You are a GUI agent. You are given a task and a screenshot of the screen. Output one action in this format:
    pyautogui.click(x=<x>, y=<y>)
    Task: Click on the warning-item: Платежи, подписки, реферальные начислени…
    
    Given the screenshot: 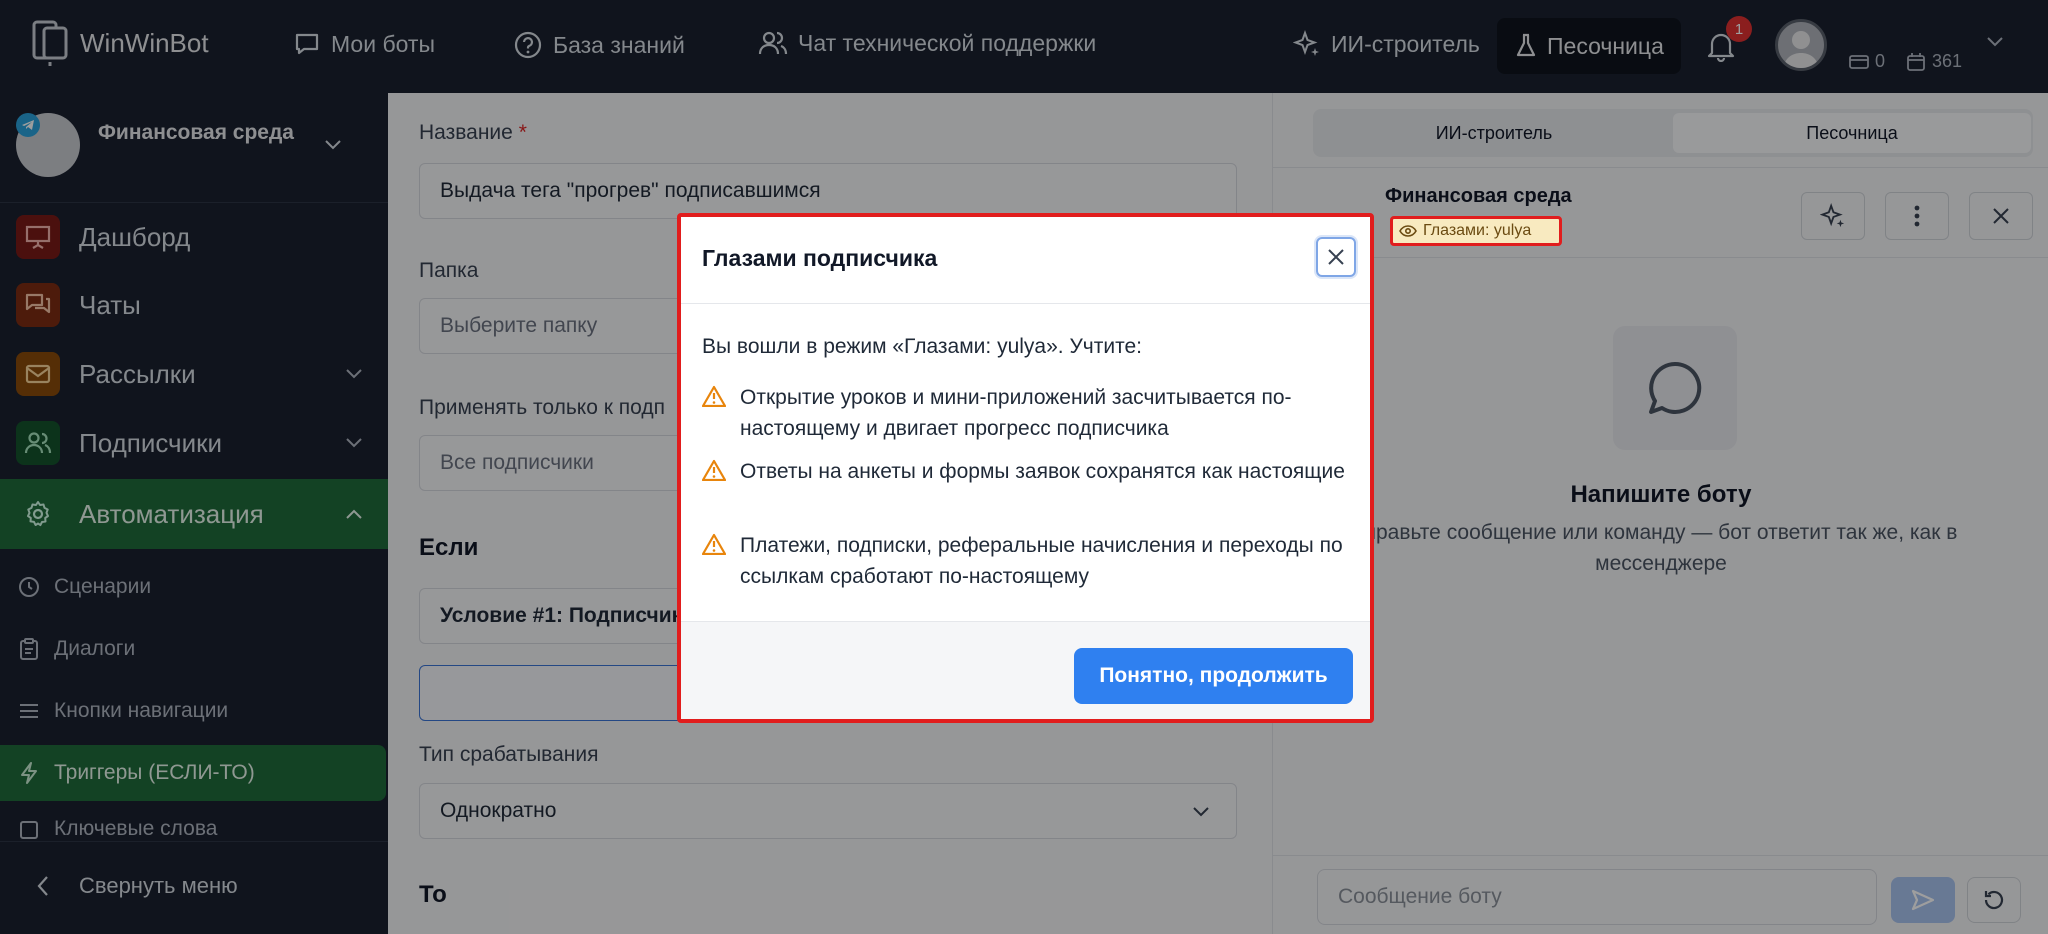 What is the action you would take?
    pyautogui.click(x=1027, y=561)
    